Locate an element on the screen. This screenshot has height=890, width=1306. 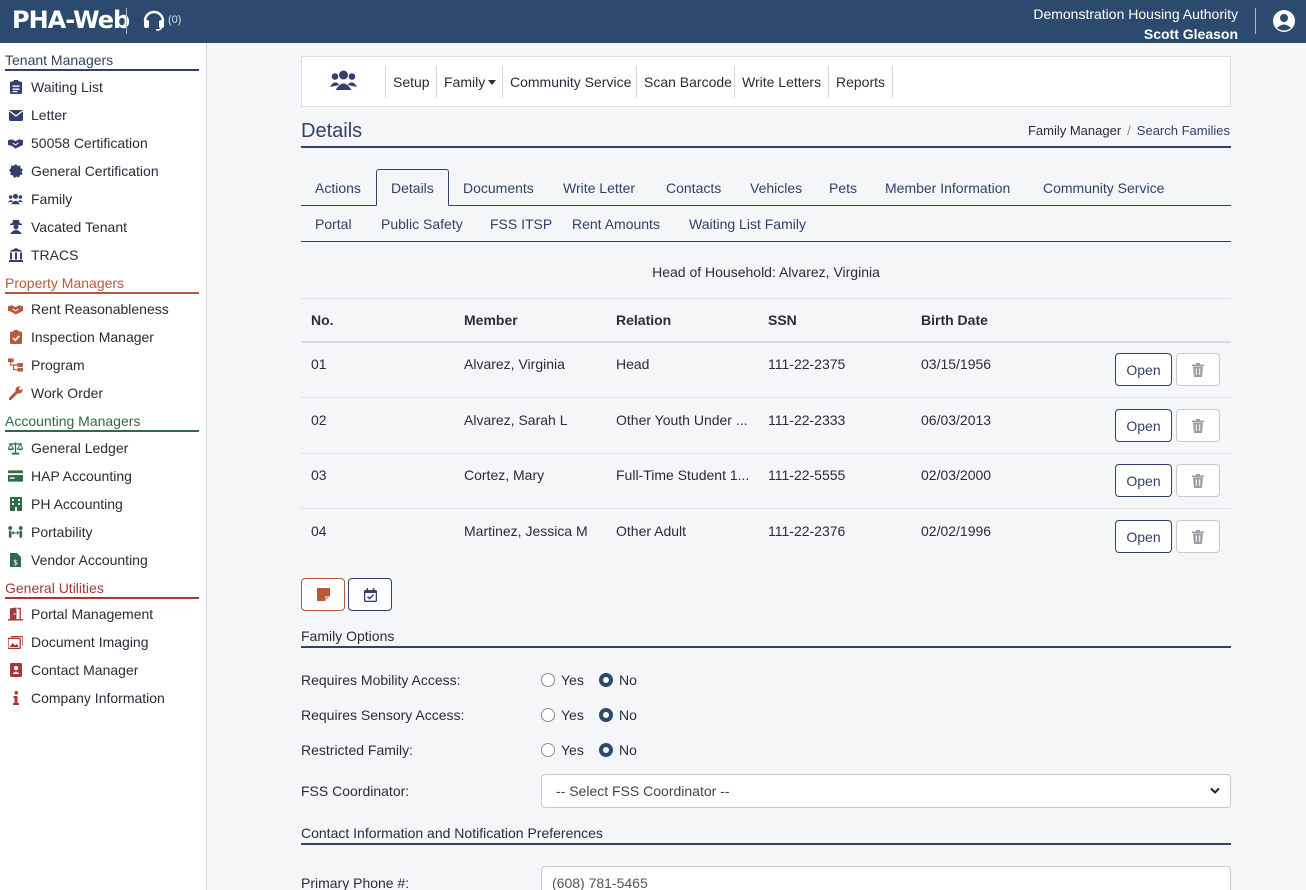
calendar-button is located at coordinates (370, 594).